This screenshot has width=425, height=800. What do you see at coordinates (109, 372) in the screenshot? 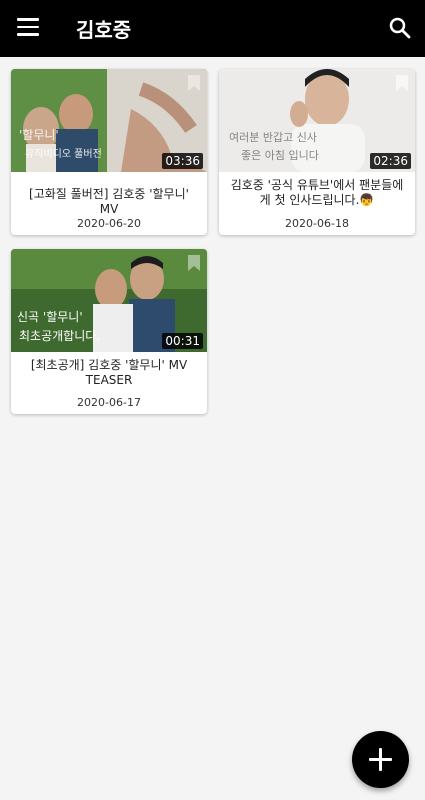
I see `video-title: [최초공개] 김호중 '할무니' MV TEASER` at bounding box center [109, 372].